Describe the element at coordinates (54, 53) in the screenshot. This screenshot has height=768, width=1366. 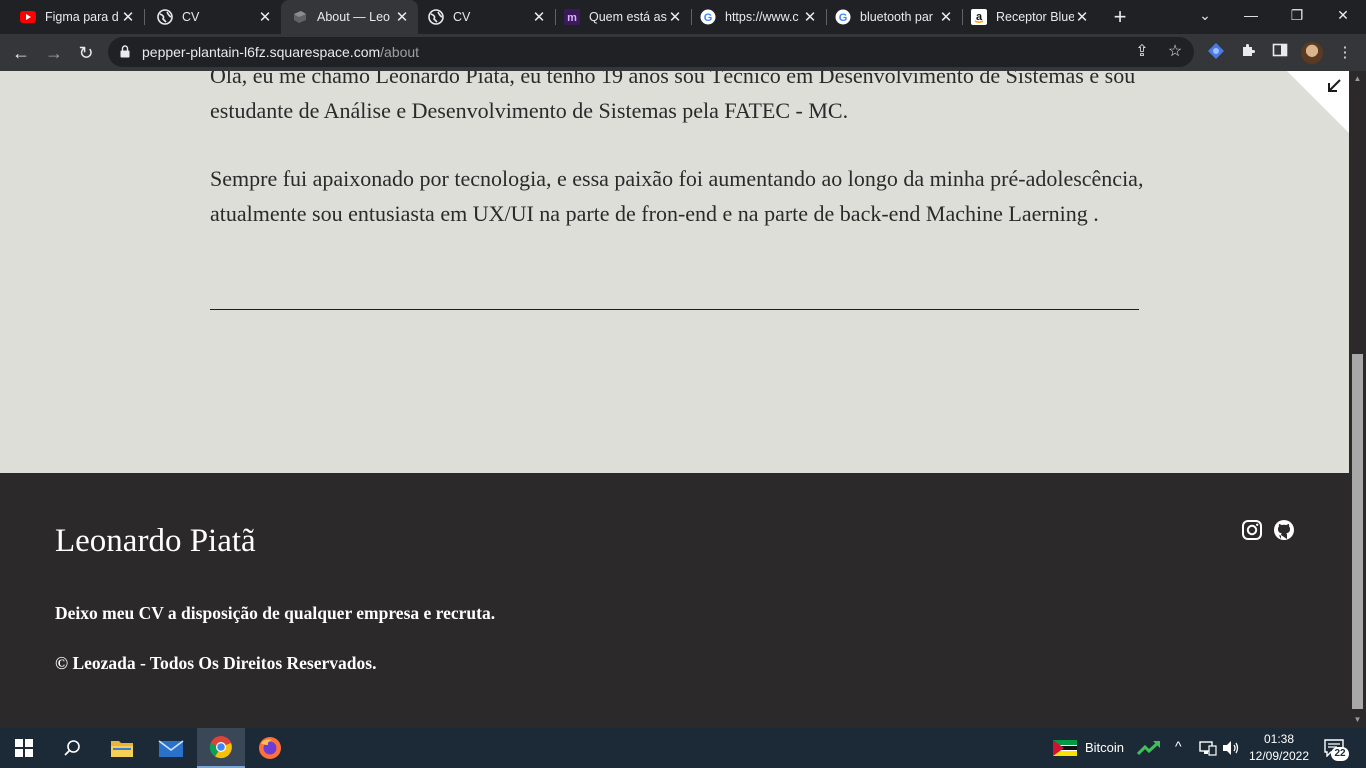
I see `forward-arrow-icon: →` at that location.